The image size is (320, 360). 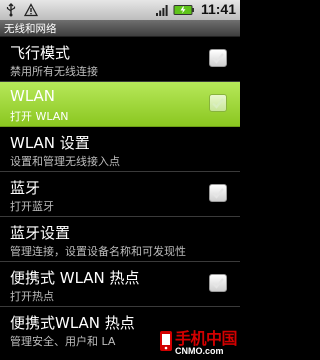 I want to click on setting-bluetooth: 蓝牙 打开蓝牙, so click(x=120, y=194).